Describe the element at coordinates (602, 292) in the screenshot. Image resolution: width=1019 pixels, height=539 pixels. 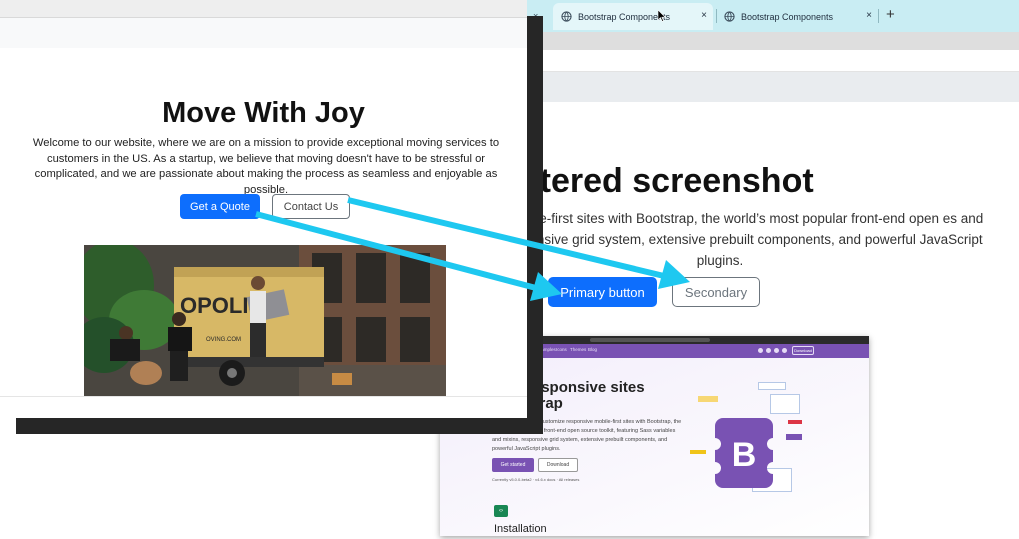
I see `primary-button: Primary button` at that location.